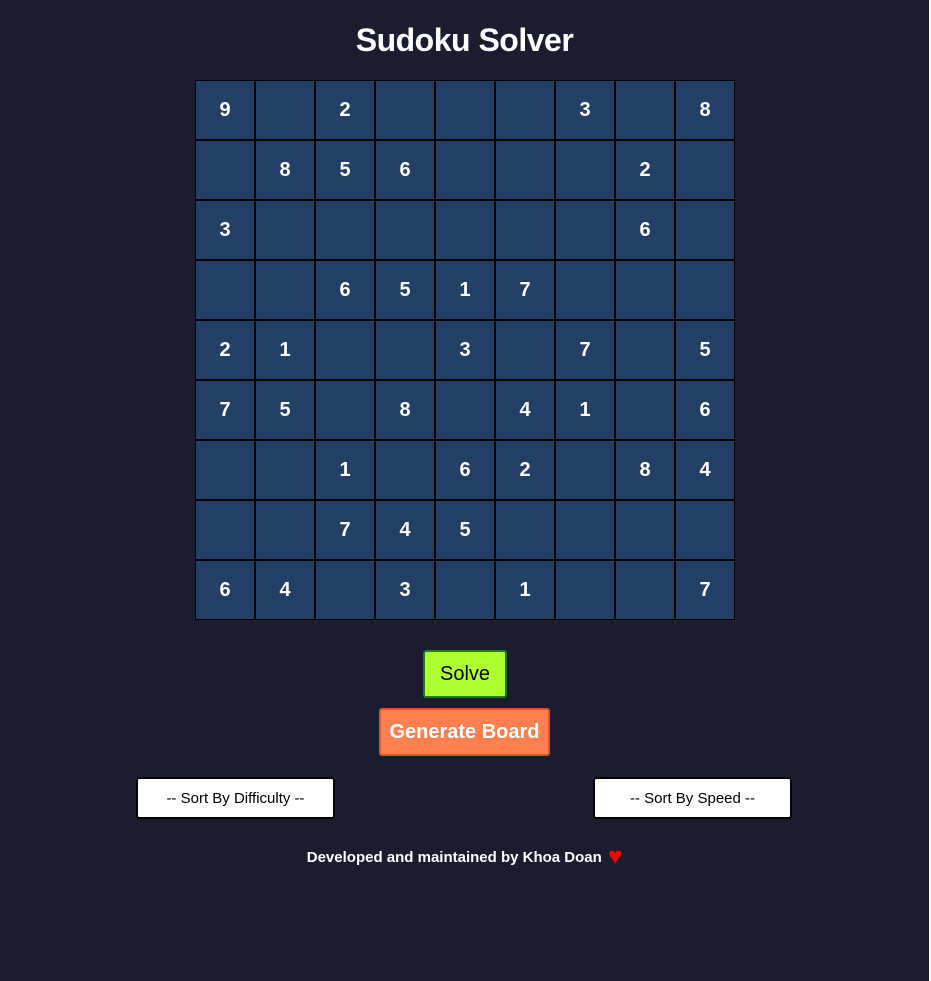 The image size is (931, 981). I want to click on sudoku-cell-r7-c6: 2, so click(525, 470).